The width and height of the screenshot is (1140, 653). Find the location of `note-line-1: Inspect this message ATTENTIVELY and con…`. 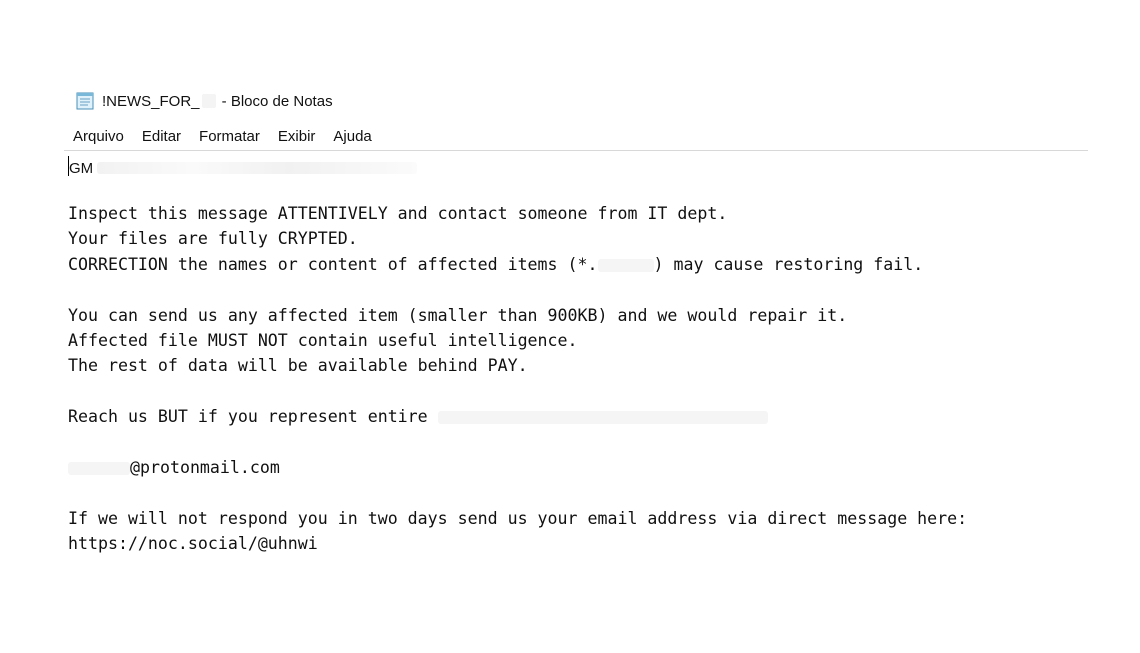

note-line-1: Inspect this message ATTENTIVELY and con… is located at coordinates (398, 213).